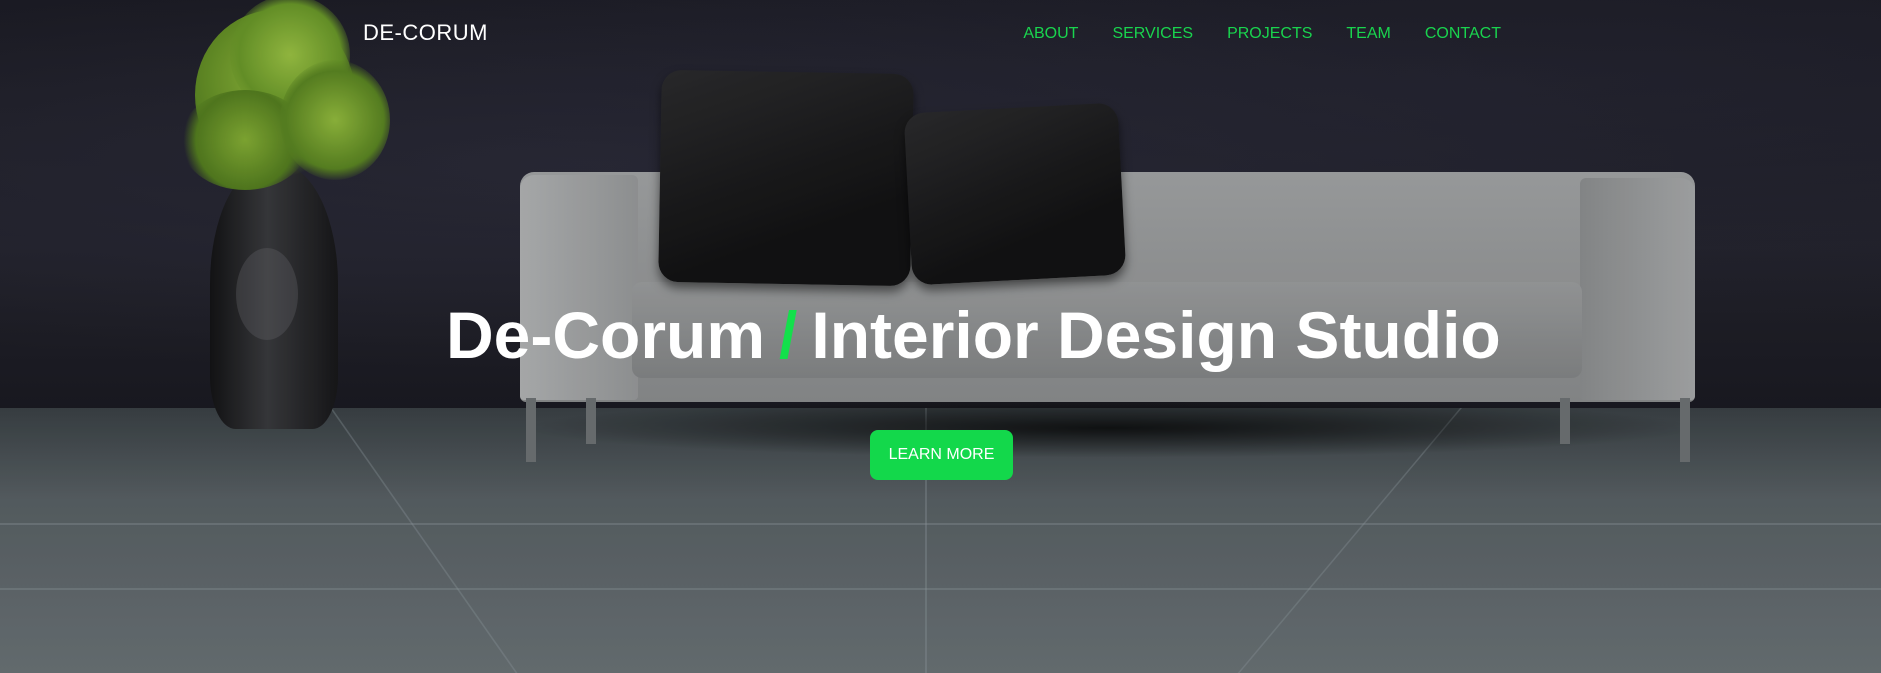 Image resolution: width=1881 pixels, height=673 pixels. Describe the element at coordinates (1152, 34) in the screenshot. I see `nav-item-services: SERVICES` at that location.